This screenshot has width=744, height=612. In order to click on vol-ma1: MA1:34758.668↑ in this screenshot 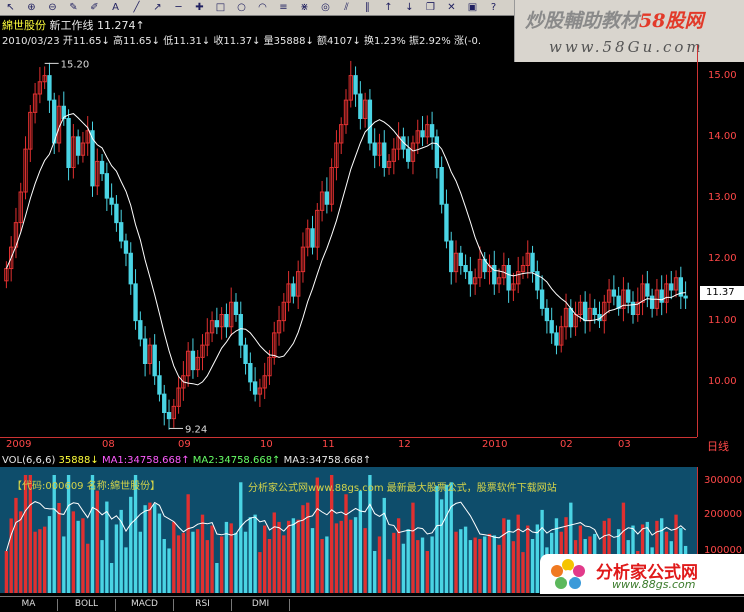, I will do `click(145, 460)`.